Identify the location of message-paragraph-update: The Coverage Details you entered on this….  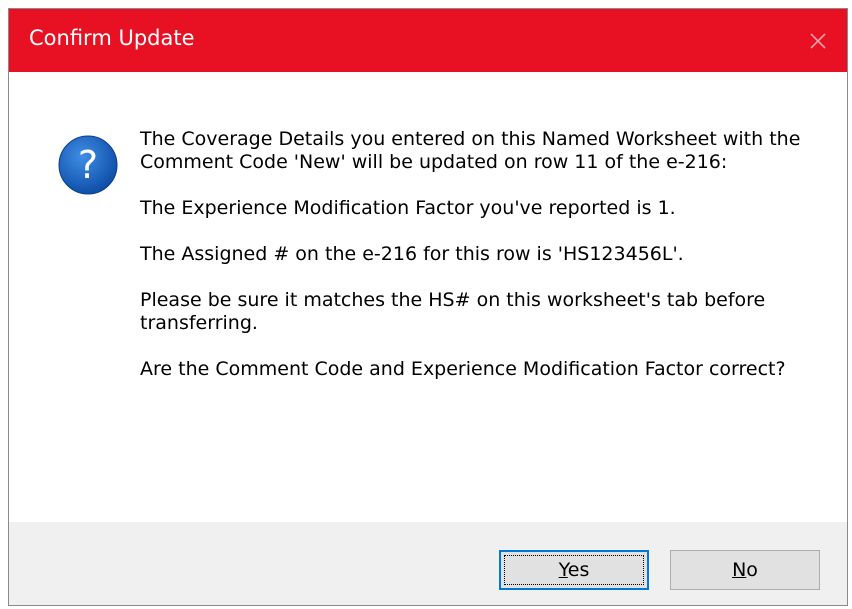
(470, 150).